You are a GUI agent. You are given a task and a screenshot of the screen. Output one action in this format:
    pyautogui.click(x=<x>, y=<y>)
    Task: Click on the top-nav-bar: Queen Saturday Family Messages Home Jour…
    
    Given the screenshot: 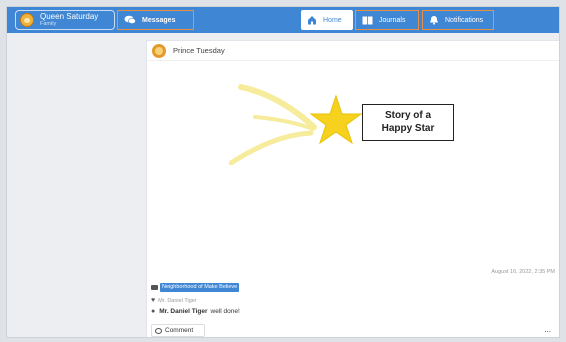 What is the action you would take?
    pyautogui.click(x=283, y=20)
    